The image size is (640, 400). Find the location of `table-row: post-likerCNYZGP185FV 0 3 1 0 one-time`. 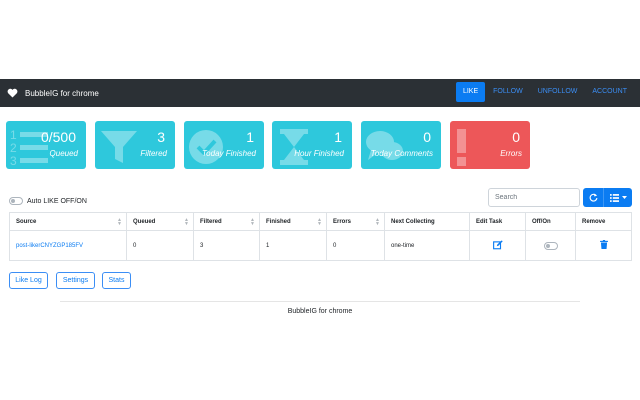

table-row: post-likerCNYZGP185FV 0 3 1 0 one-time is located at coordinates (320, 245).